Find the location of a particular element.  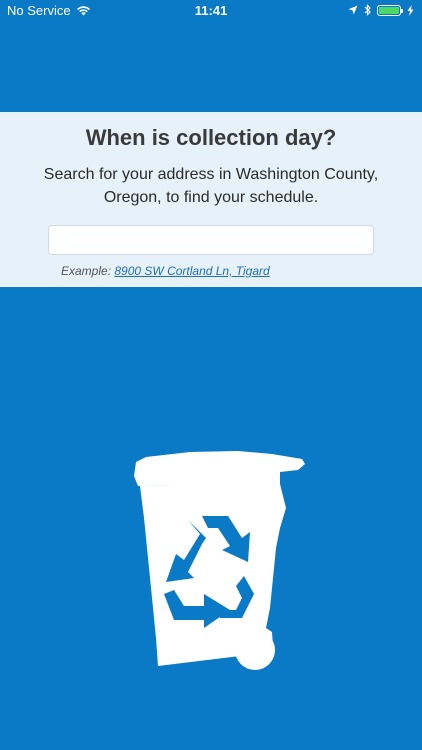

example-prefix: Example: is located at coordinates (86, 271).